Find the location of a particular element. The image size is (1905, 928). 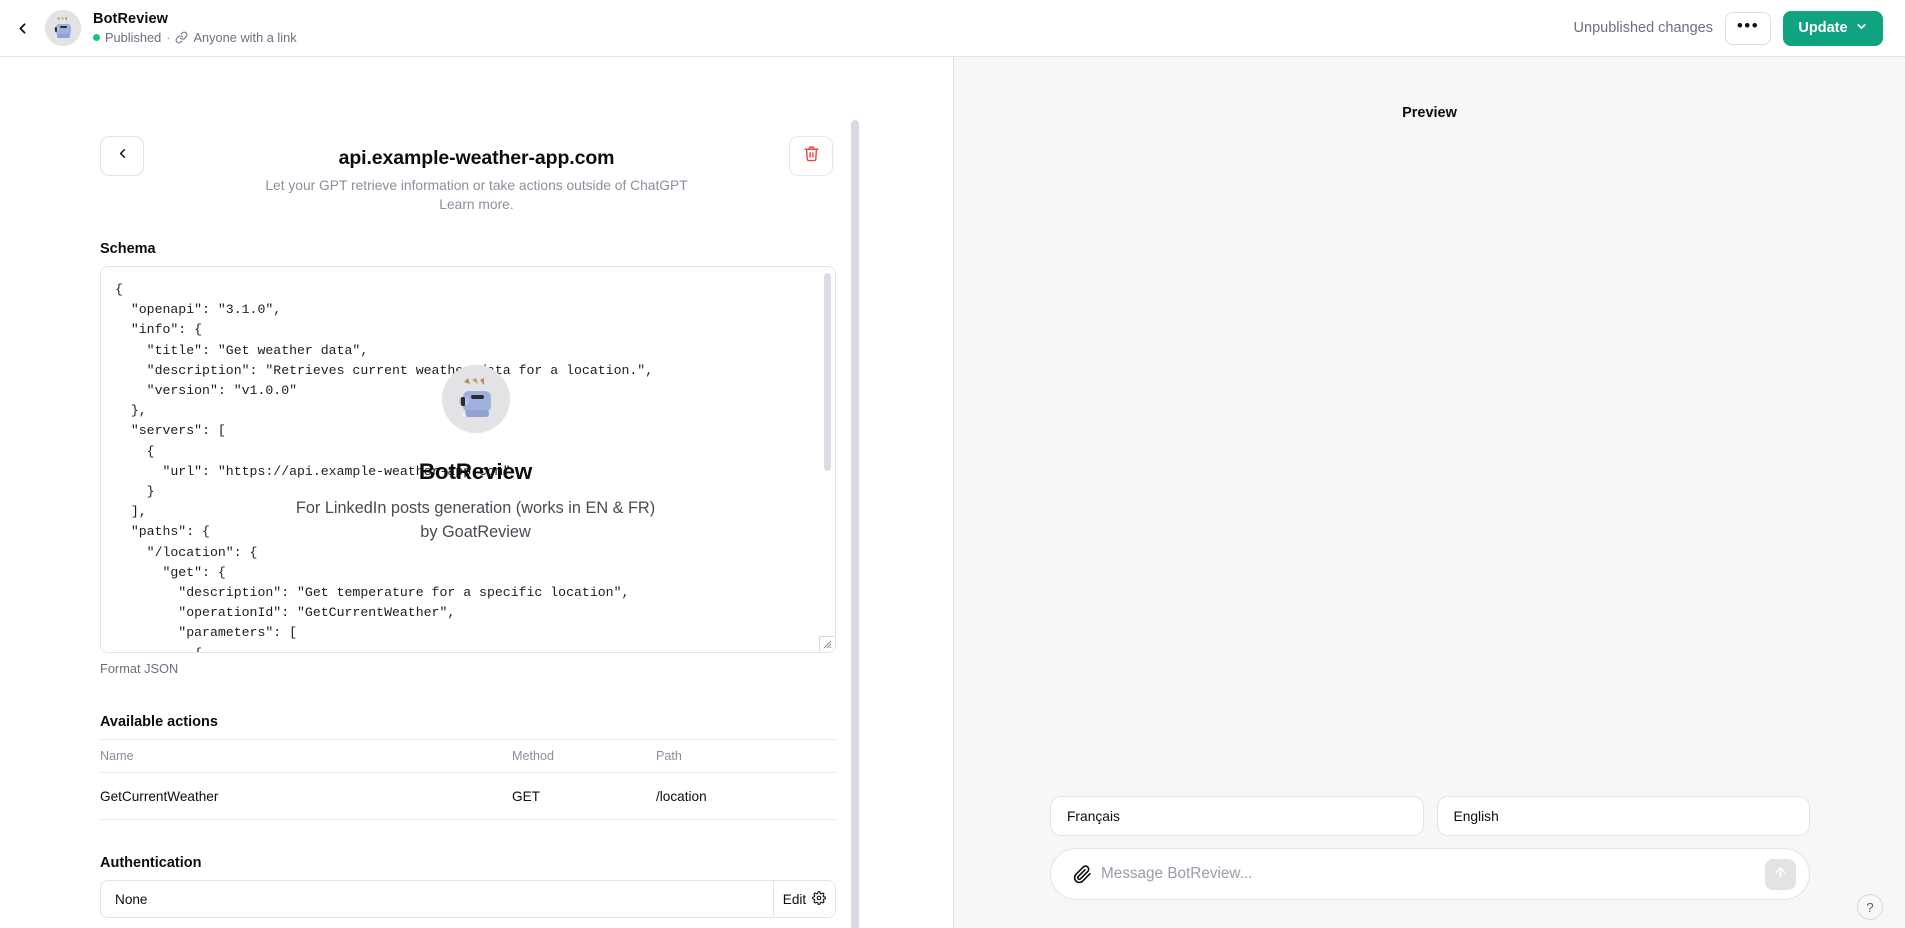

conversation-starter-1: Français is located at coordinates (1237, 816).